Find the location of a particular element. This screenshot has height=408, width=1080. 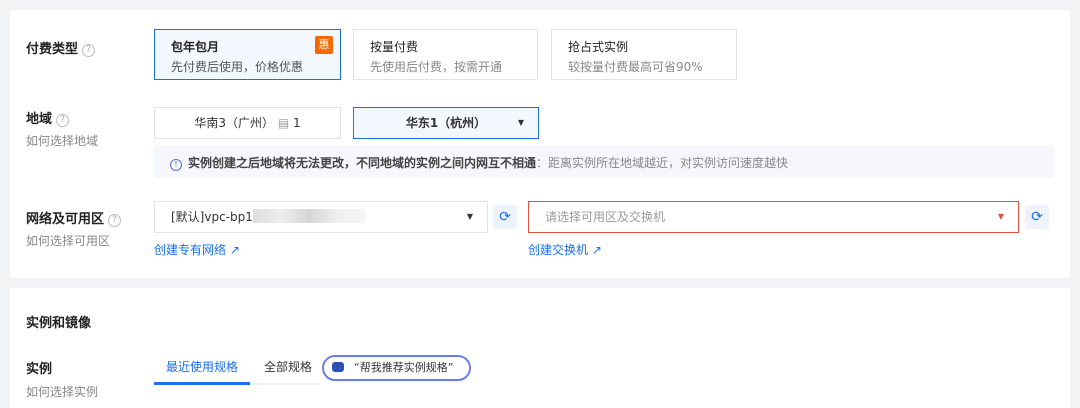

region-label-text: 地域 is located at coordinates (39, 119).